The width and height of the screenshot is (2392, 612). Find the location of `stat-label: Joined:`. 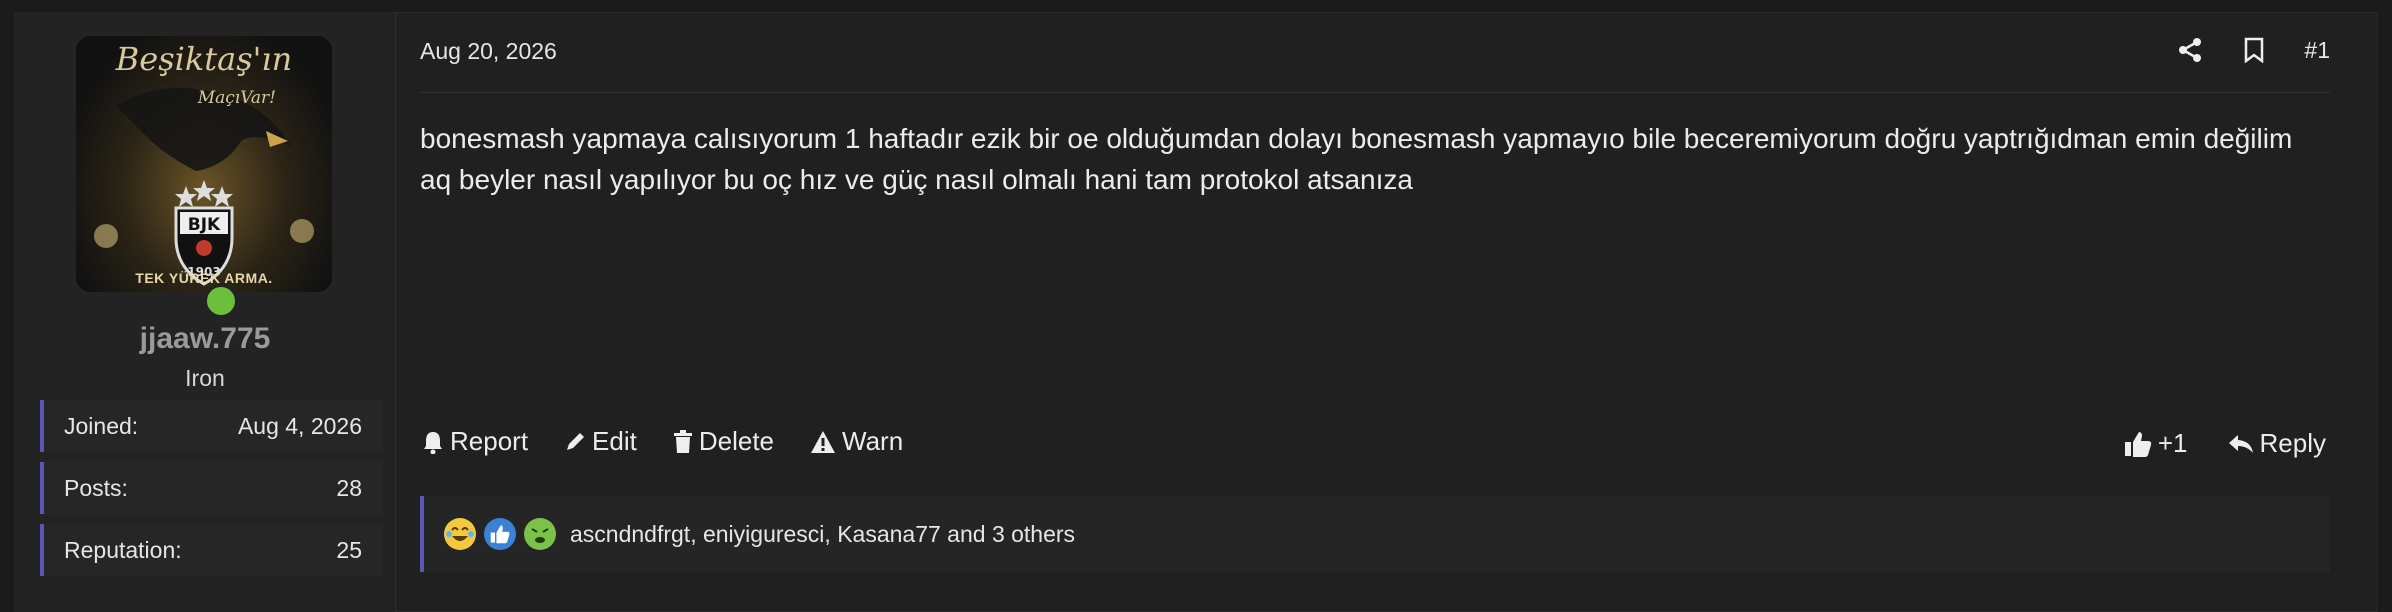

stat-label: Joined: is located at coordinates (101, 425).